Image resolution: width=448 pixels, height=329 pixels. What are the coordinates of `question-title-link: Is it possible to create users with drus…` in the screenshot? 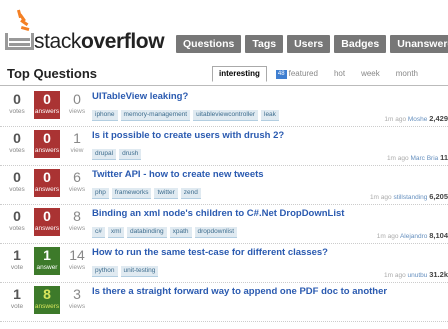 It's located at (270, 136).